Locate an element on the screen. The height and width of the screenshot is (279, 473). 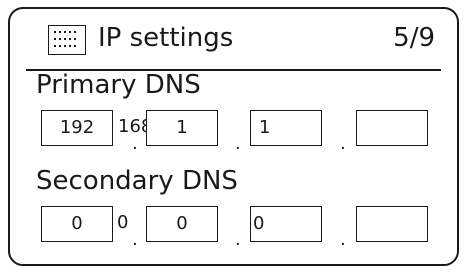
primary-dns-octet-3: 1 is located at coordinates (286, 128).